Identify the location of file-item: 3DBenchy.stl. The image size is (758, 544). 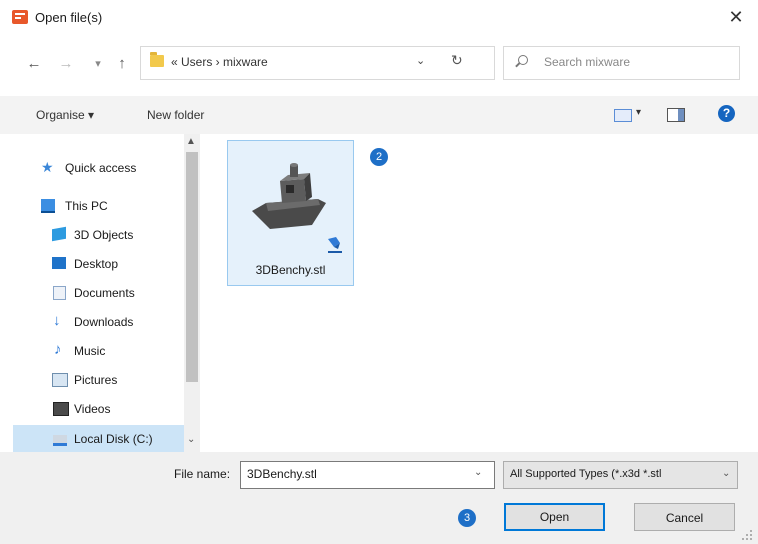
(290, 213).